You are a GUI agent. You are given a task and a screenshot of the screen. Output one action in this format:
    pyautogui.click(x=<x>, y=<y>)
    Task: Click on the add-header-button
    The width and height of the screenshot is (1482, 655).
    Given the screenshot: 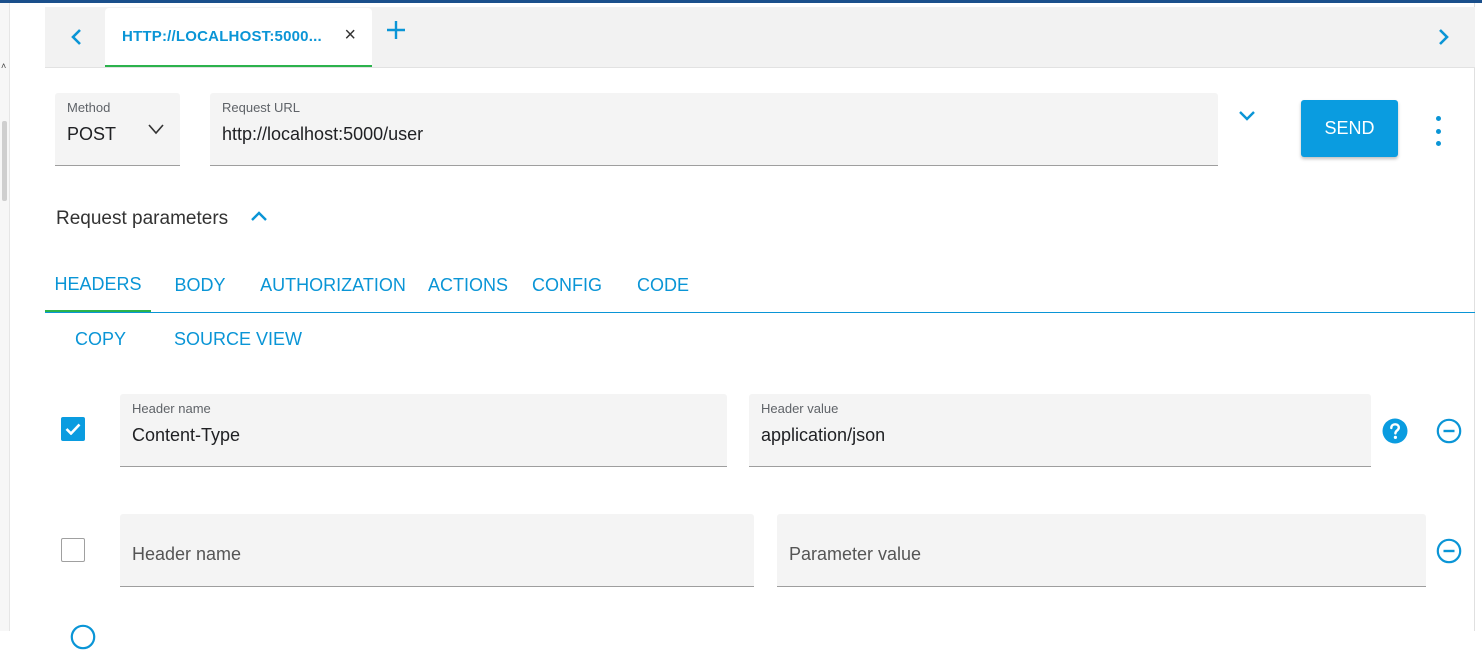 What is the action you would take?
    pyautogui.click(x=83, y=639)
    